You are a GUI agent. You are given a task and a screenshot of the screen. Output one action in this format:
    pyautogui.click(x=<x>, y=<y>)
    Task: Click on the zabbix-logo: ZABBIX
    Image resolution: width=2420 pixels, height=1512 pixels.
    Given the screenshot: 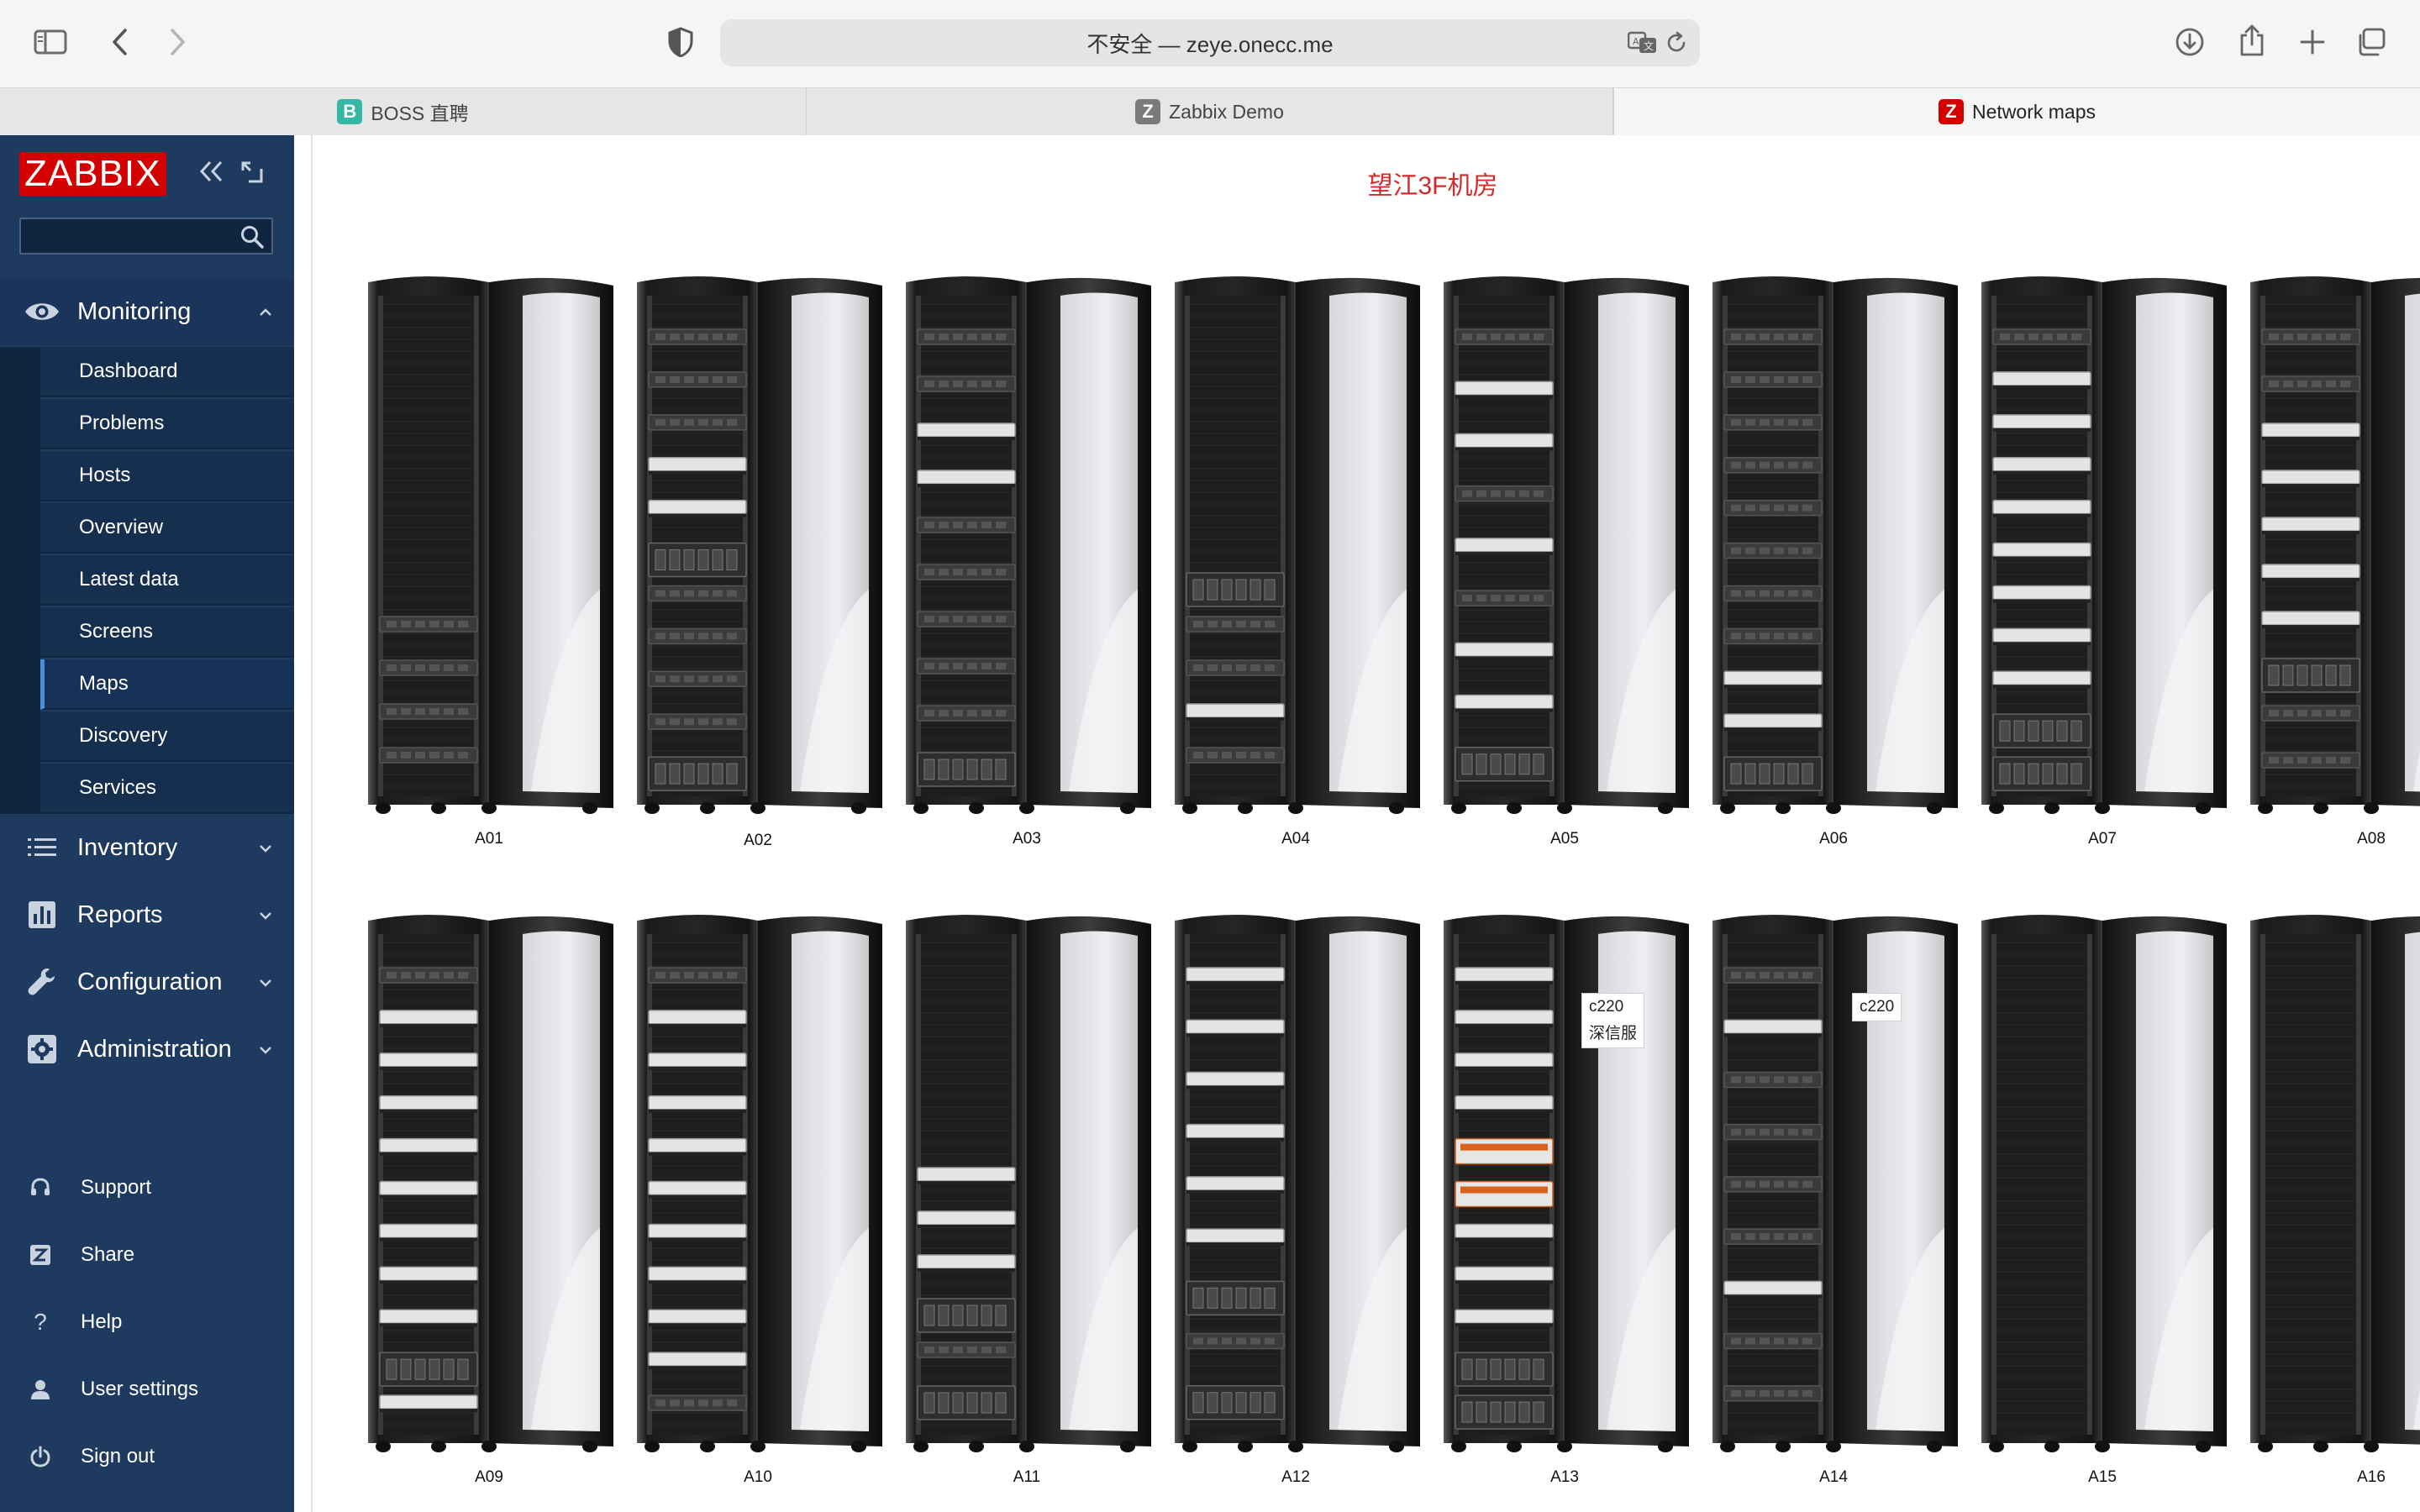 What is the action you would take?
    pyautogui.click(x=92, y=174)
    